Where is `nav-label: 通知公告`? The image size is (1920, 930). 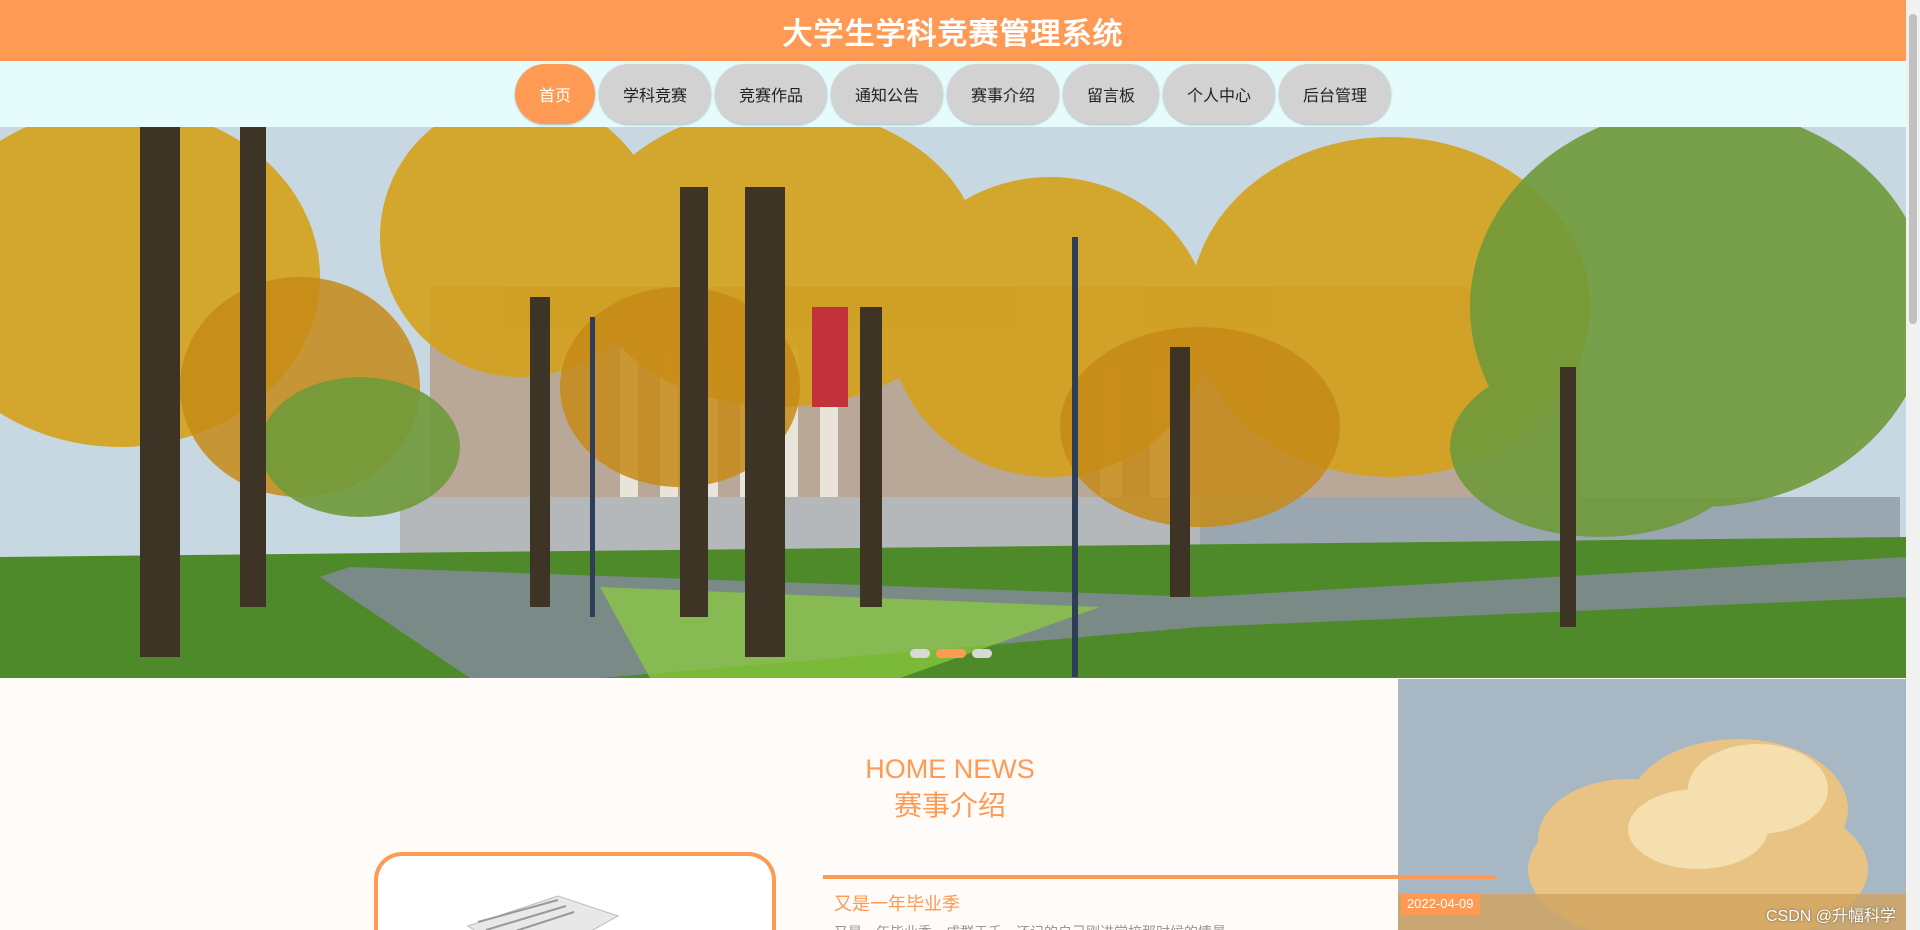
nav-label: 通知公告 is located at coordinates (886, 96).